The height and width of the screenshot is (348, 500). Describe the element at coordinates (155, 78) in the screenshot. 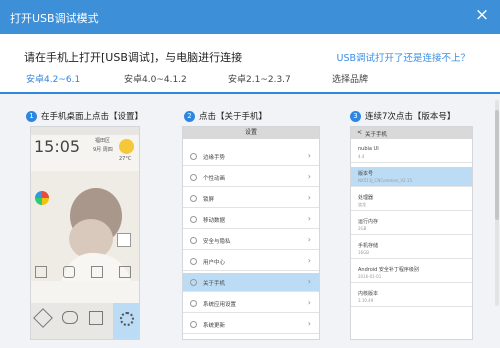

I see `tab-android-4-0: 安卓4.0~4.1.2` at that location.